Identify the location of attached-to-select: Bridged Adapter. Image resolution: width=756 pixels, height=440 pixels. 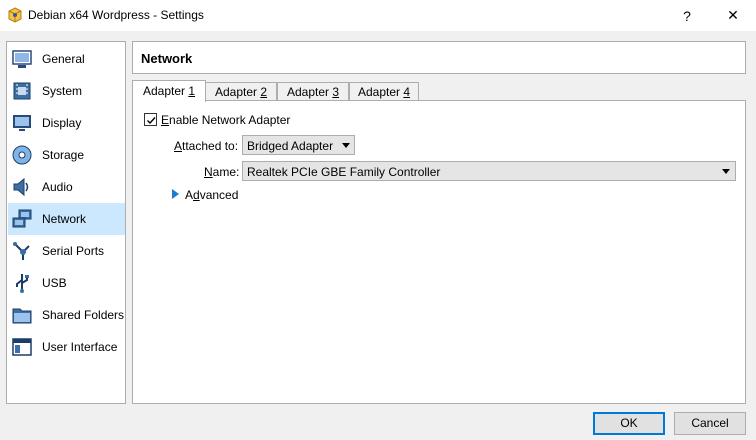
(298, 145).